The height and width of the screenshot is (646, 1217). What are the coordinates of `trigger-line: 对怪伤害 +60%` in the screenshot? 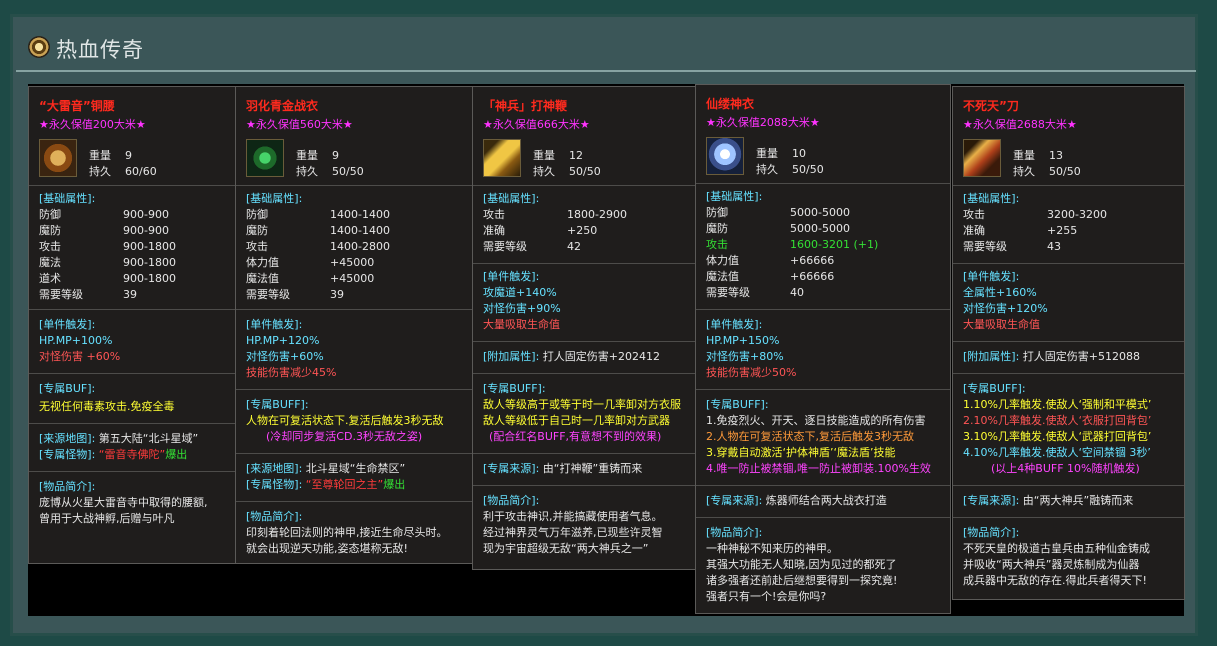 It's located at (80, 356).